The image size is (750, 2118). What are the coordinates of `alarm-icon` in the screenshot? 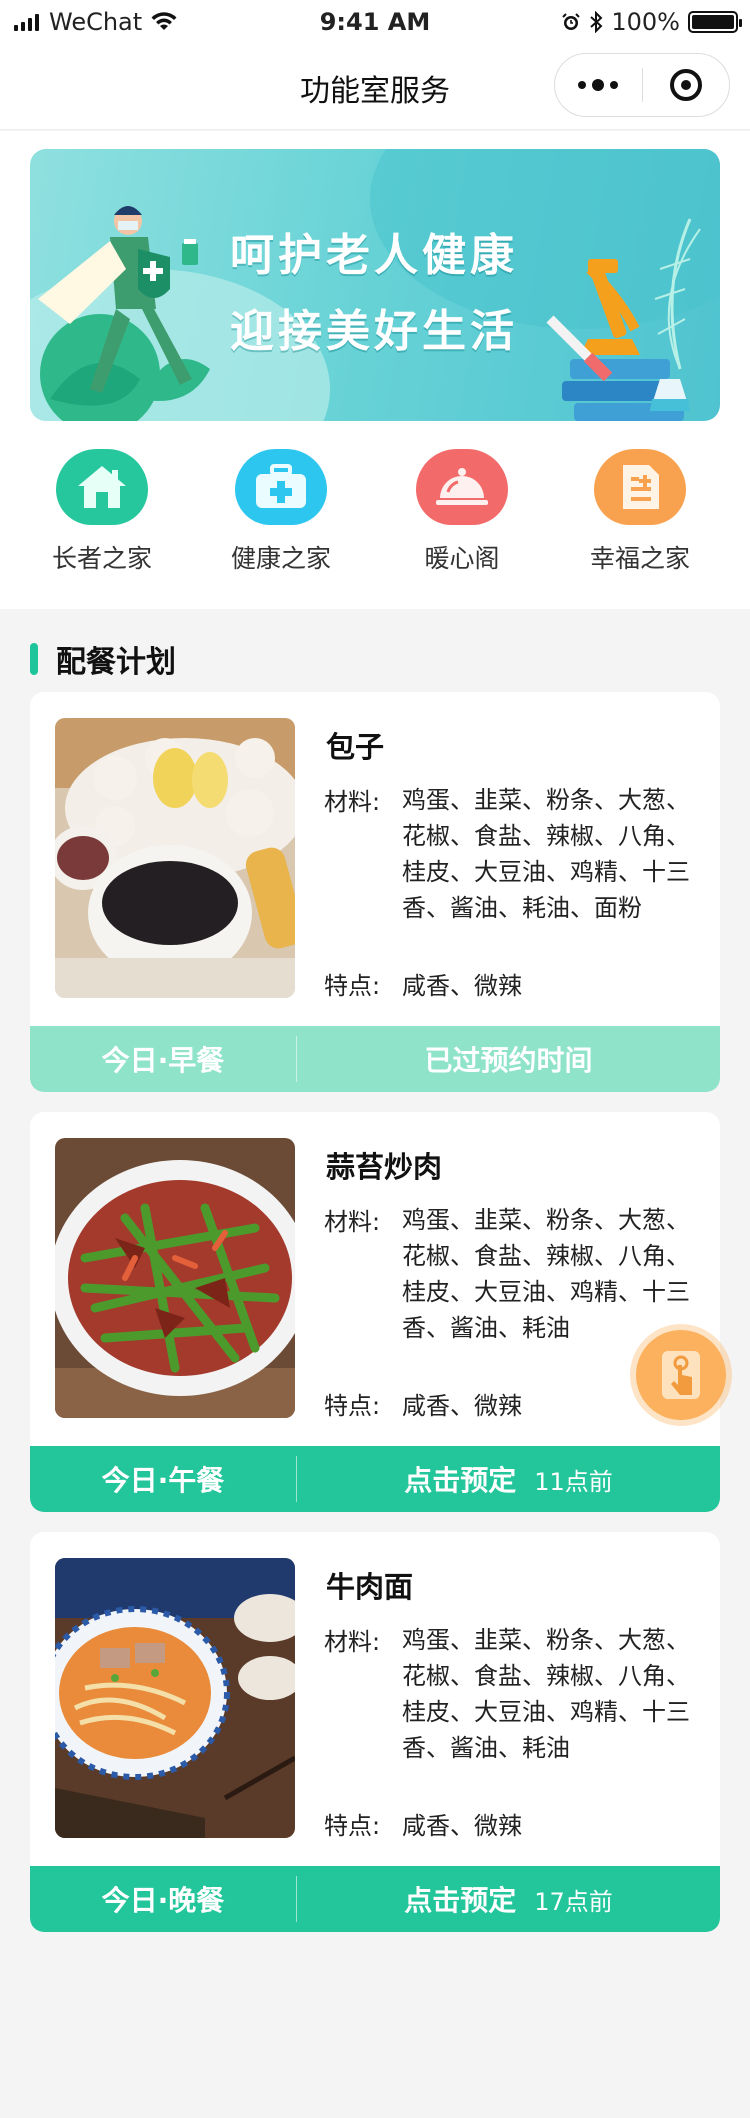 It's located at (571, 21).